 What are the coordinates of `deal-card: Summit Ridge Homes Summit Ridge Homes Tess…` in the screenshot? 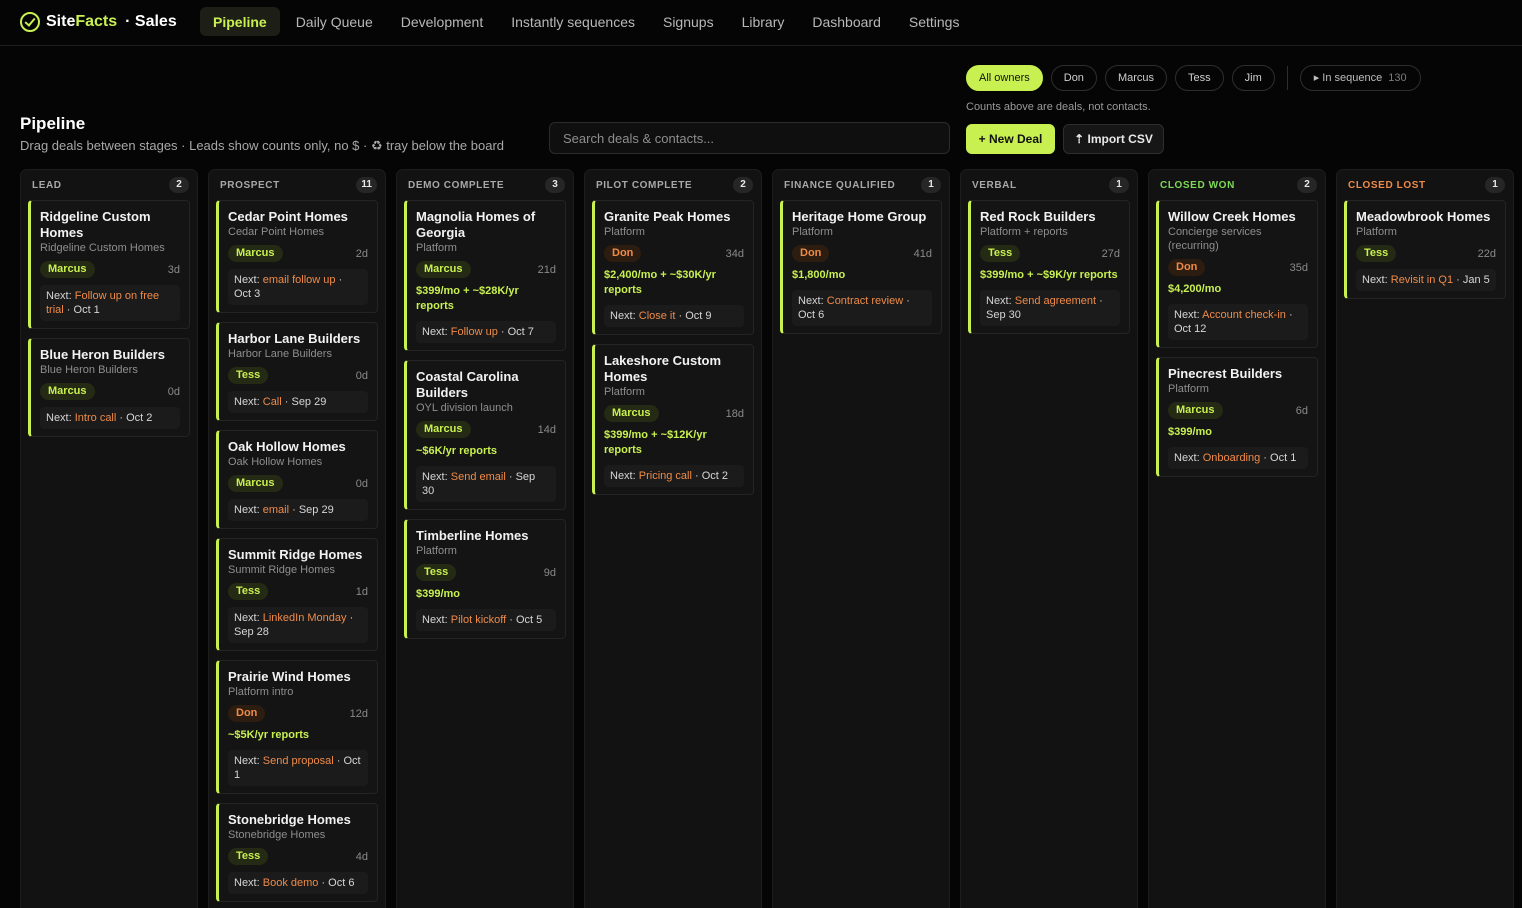 It's located at (297, 594).